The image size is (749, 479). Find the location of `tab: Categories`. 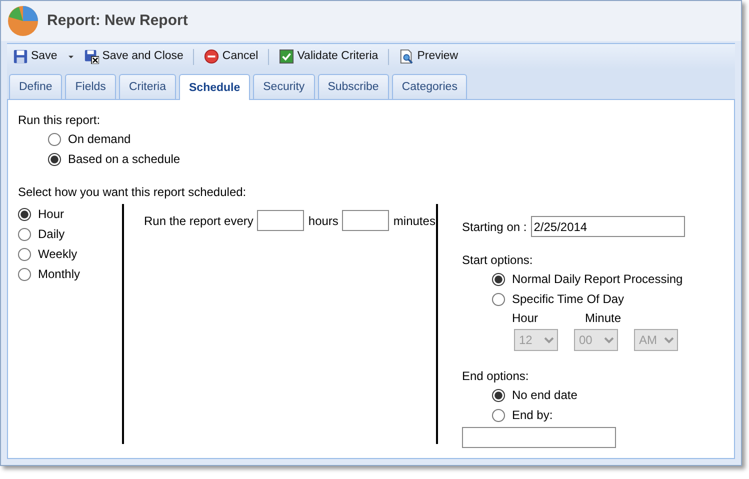

tab: Categories is located at coordinates (430, 87).